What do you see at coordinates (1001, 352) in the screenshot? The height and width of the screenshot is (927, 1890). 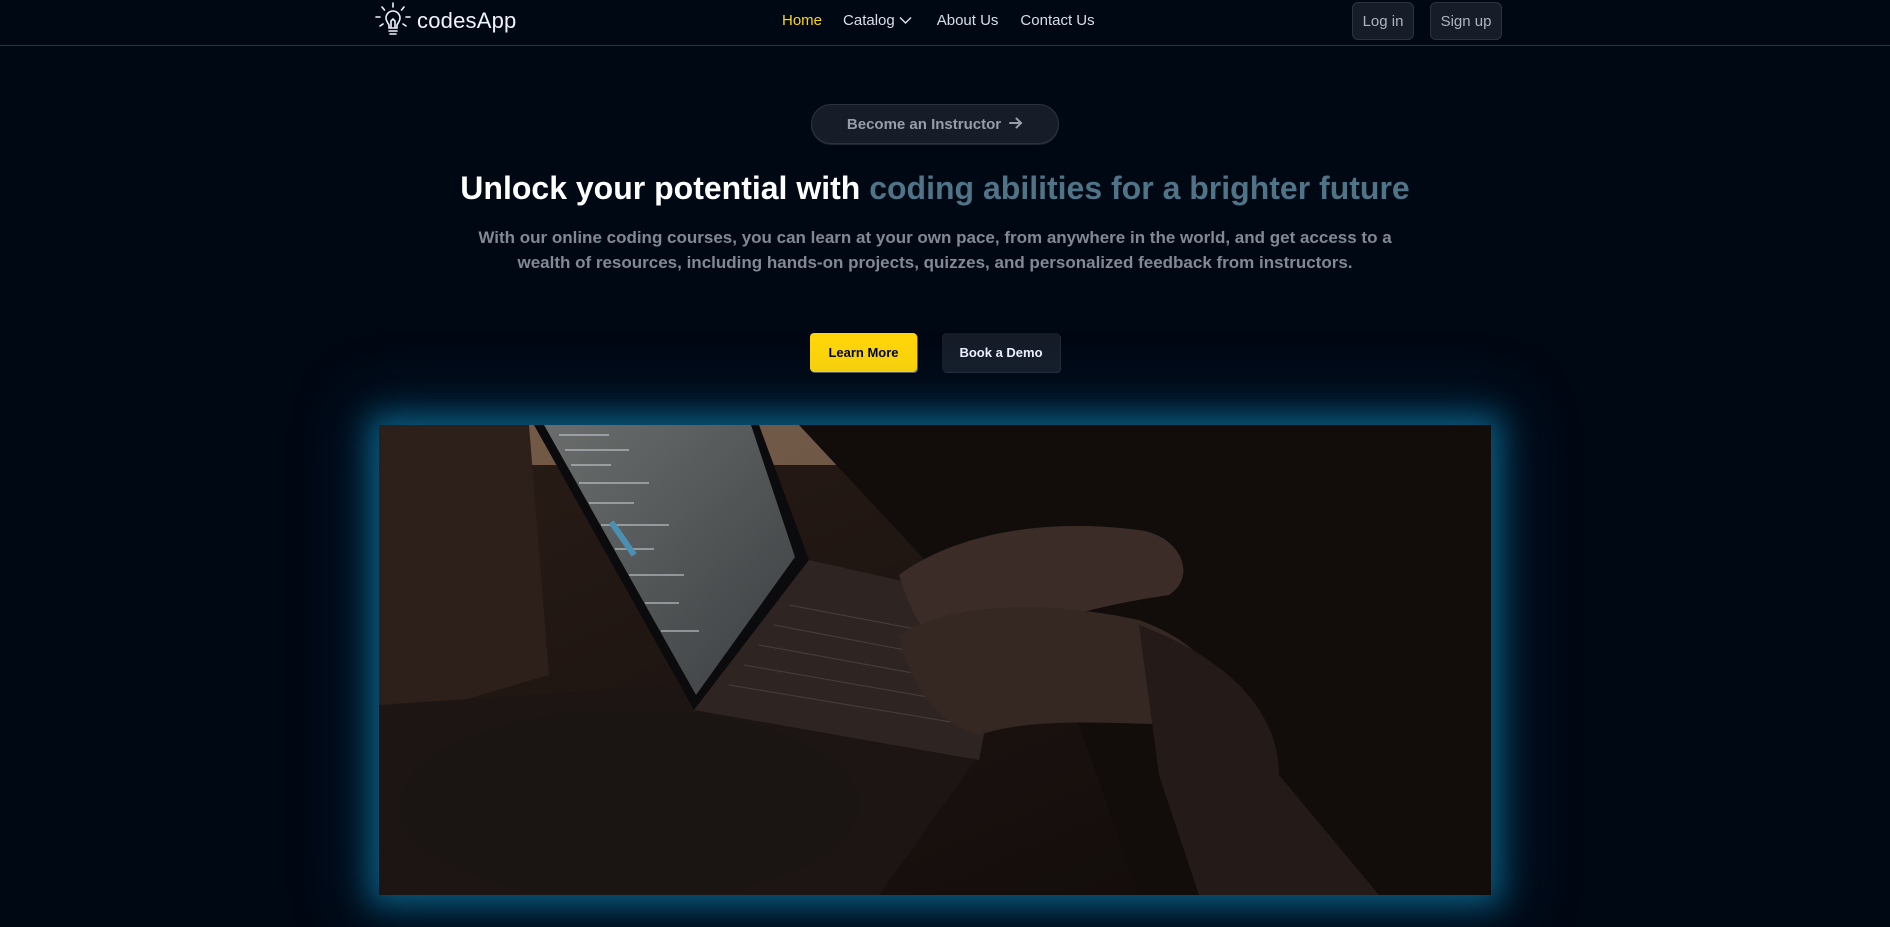 I see `book-demo-button: Book a Demo` at bounding box center [1001, 352].